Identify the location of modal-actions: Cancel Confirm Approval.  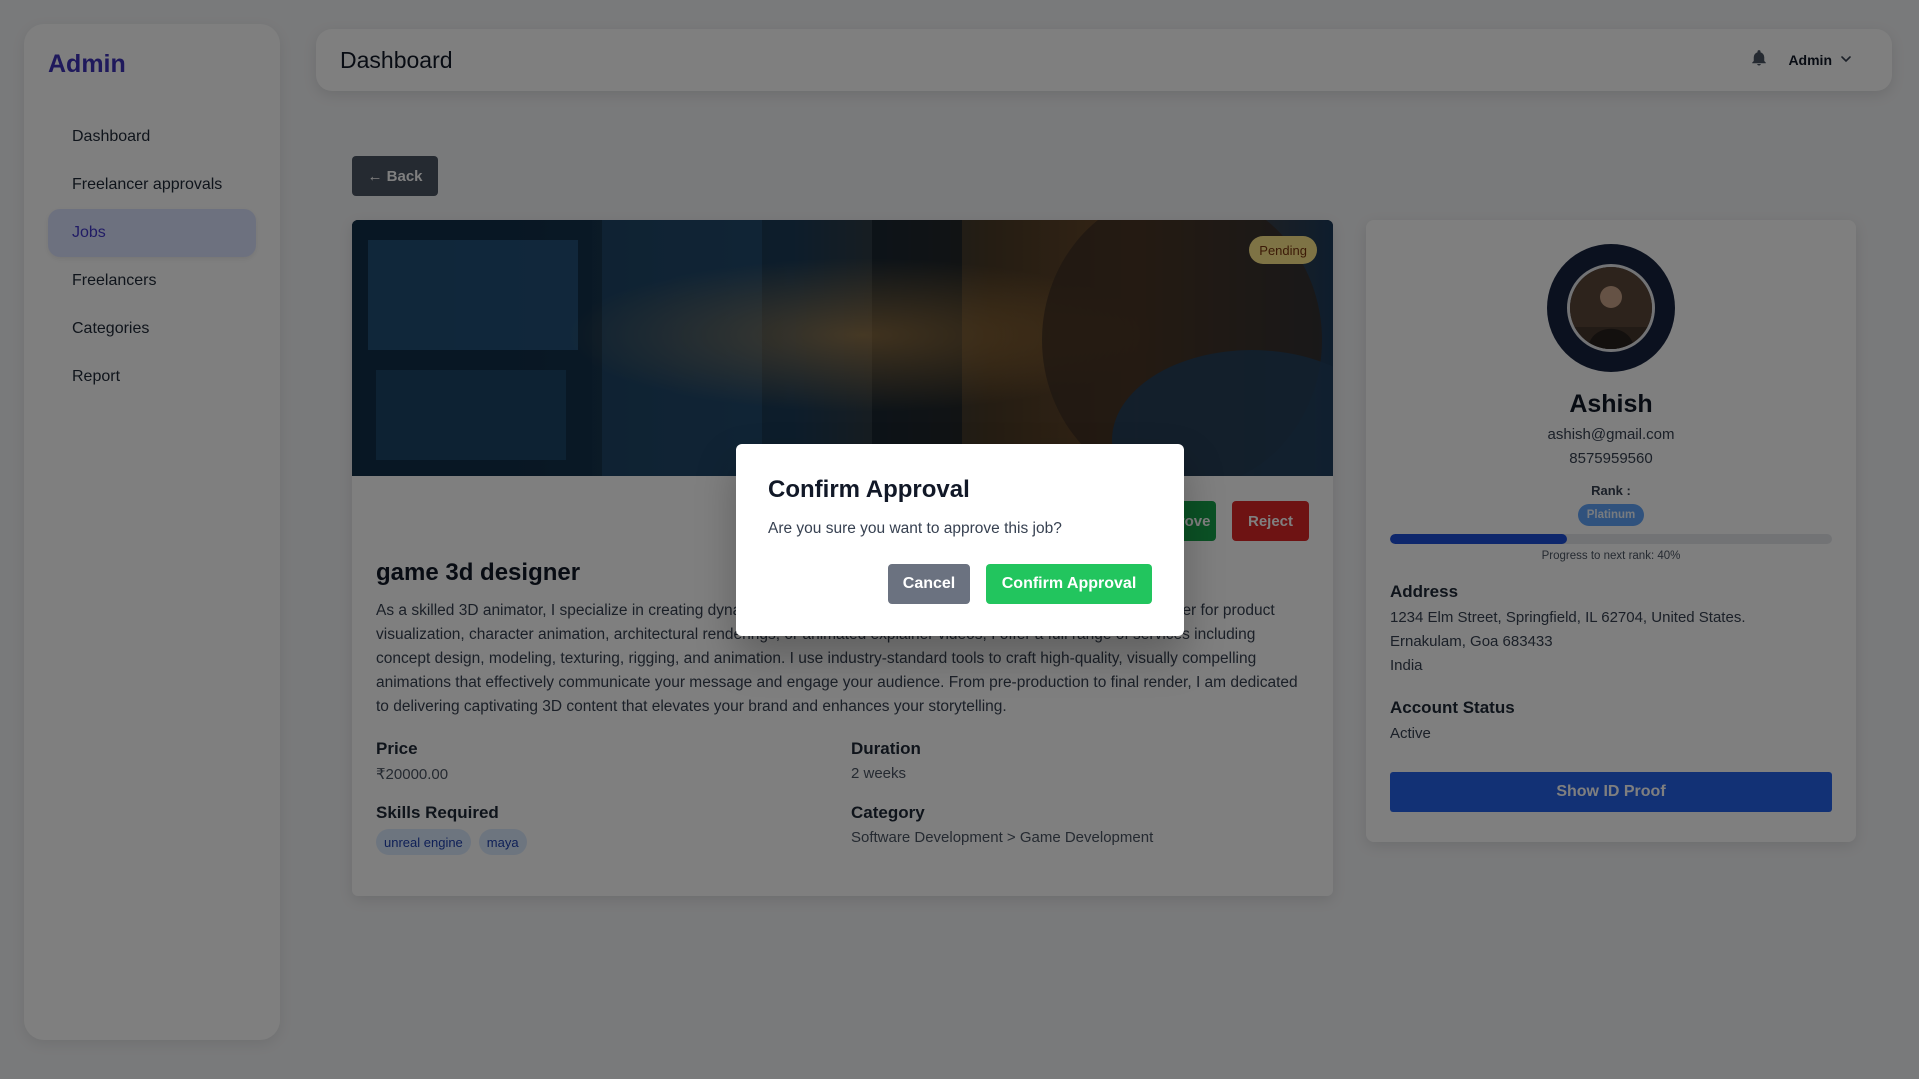
(1020, 584).